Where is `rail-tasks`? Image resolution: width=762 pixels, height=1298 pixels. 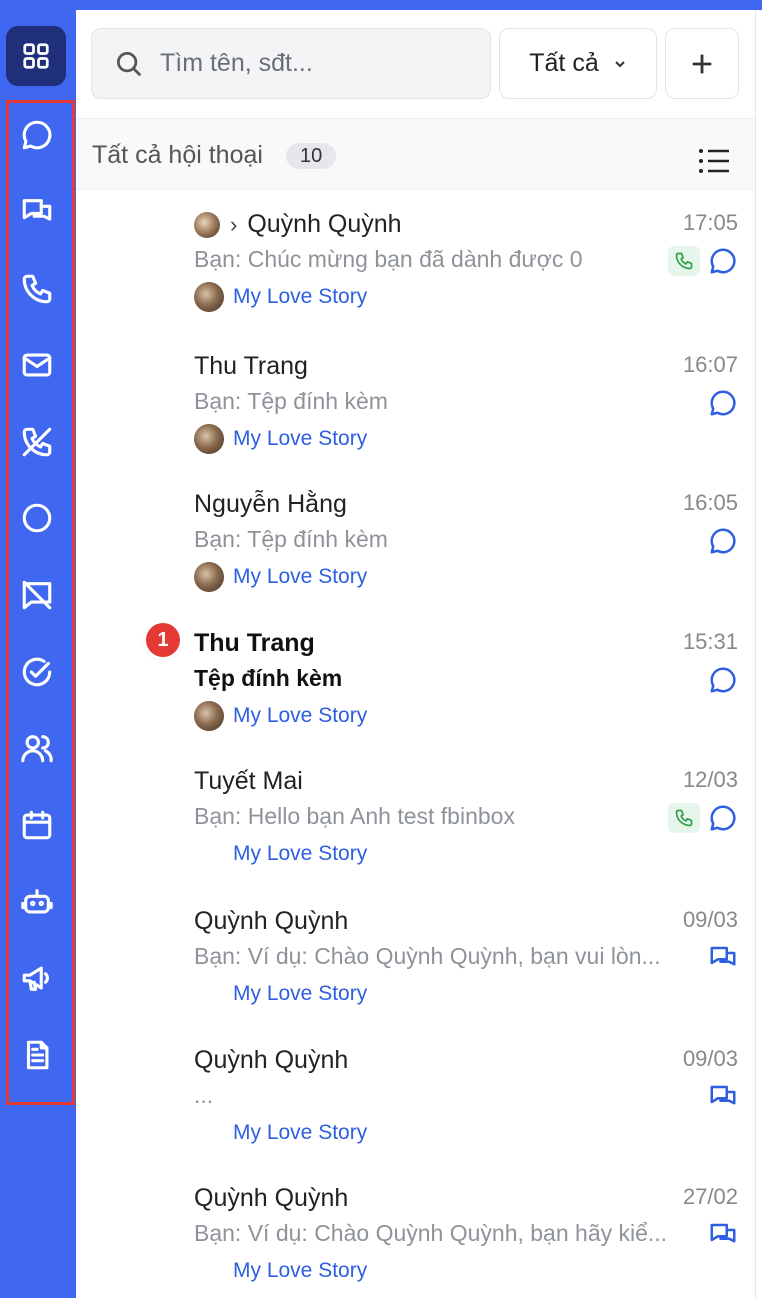 rail-tasks is located at coordinates (37, 672).